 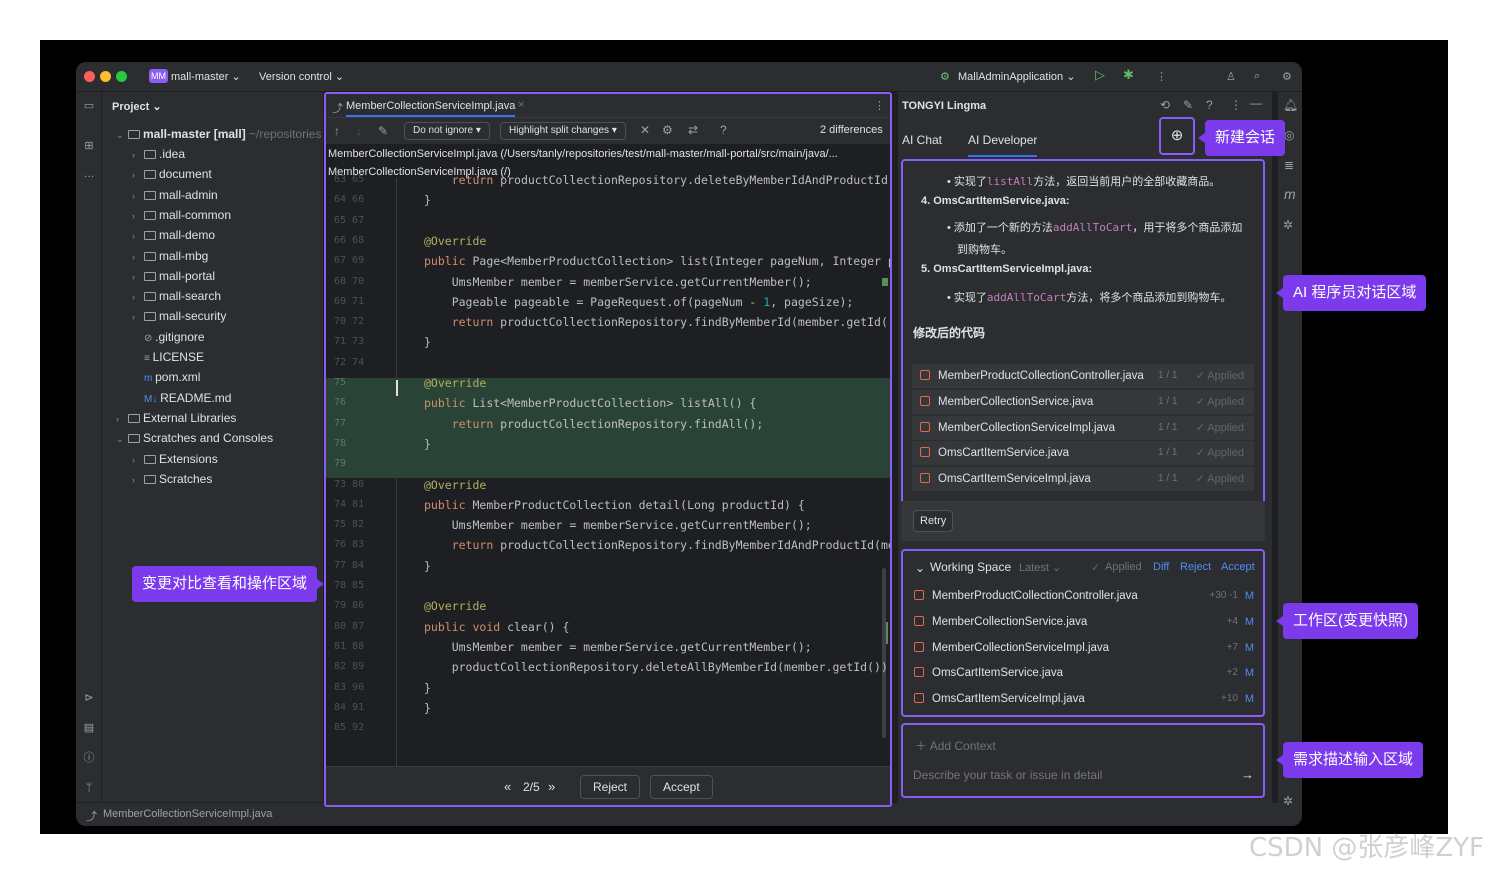 I want to click on workspace-file-row: MemberCollectionService.java +4 M, so click(x=1085, y=622).